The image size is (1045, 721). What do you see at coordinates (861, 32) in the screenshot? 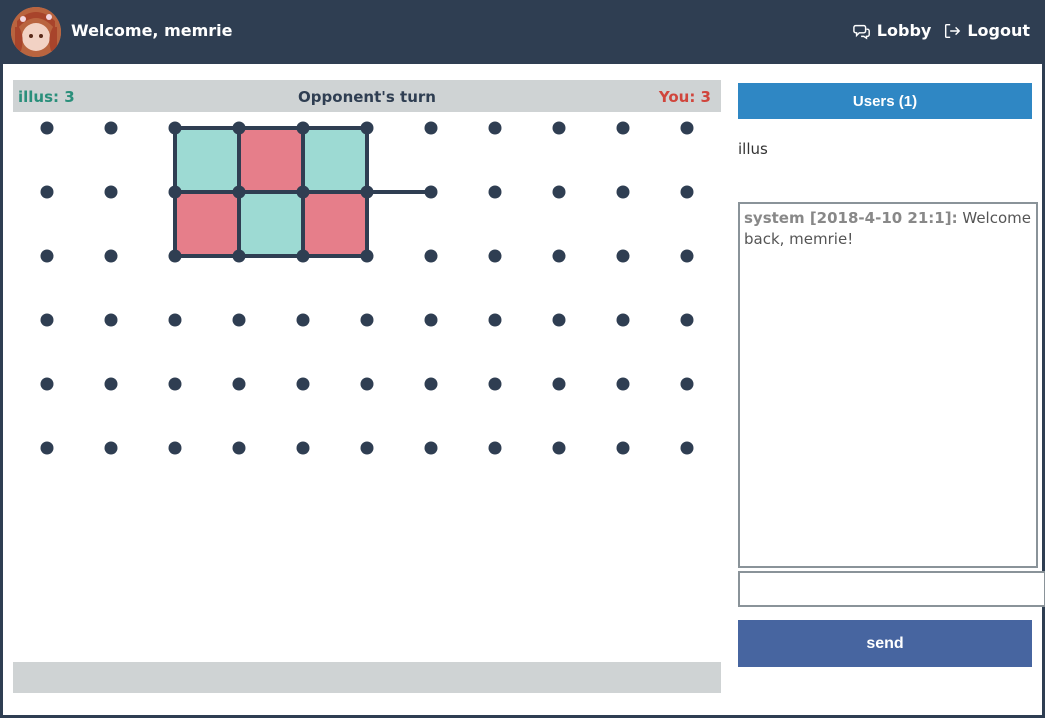
I see `chat-bubbles-icon` at bounding box center [861, 32].